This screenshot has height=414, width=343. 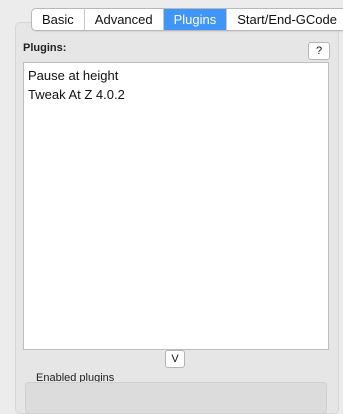 I want to click on plugin-item-tweak-at-z: Tweak At Z 4.0.2, so click(x=176, y=94).